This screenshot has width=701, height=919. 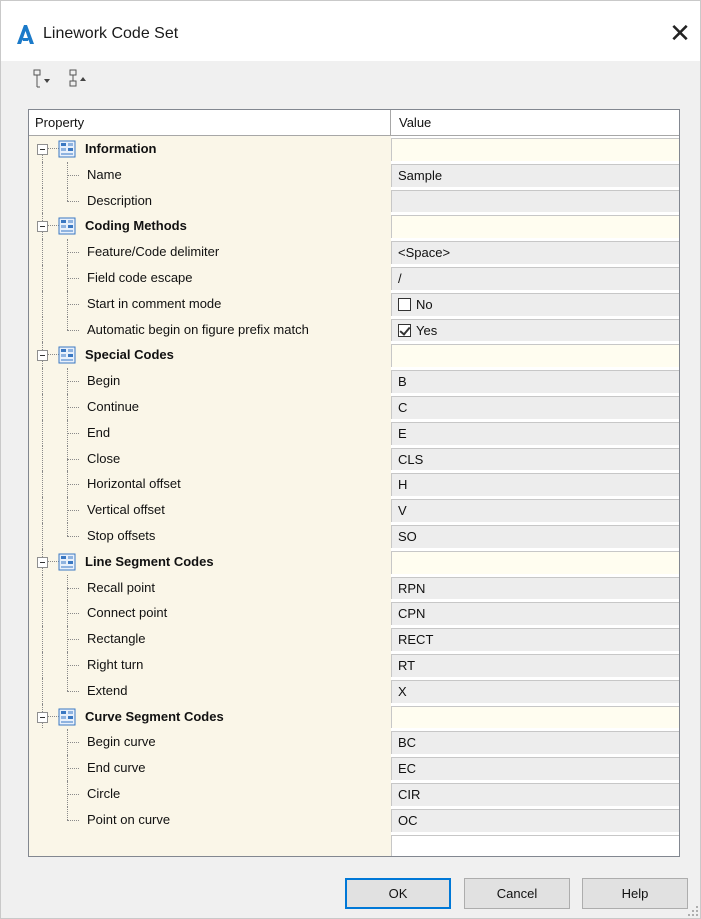 What do you see at coordinates (535, 201) in the screenshot?
I see `value-cell` at bounding box center [535, 201].